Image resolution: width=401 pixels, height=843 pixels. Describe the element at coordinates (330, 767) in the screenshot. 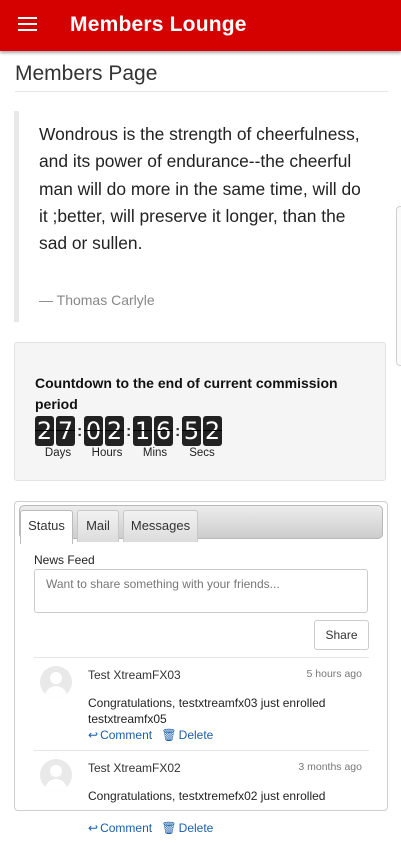

I see `post-timestamp: 3 months ago` at that location.